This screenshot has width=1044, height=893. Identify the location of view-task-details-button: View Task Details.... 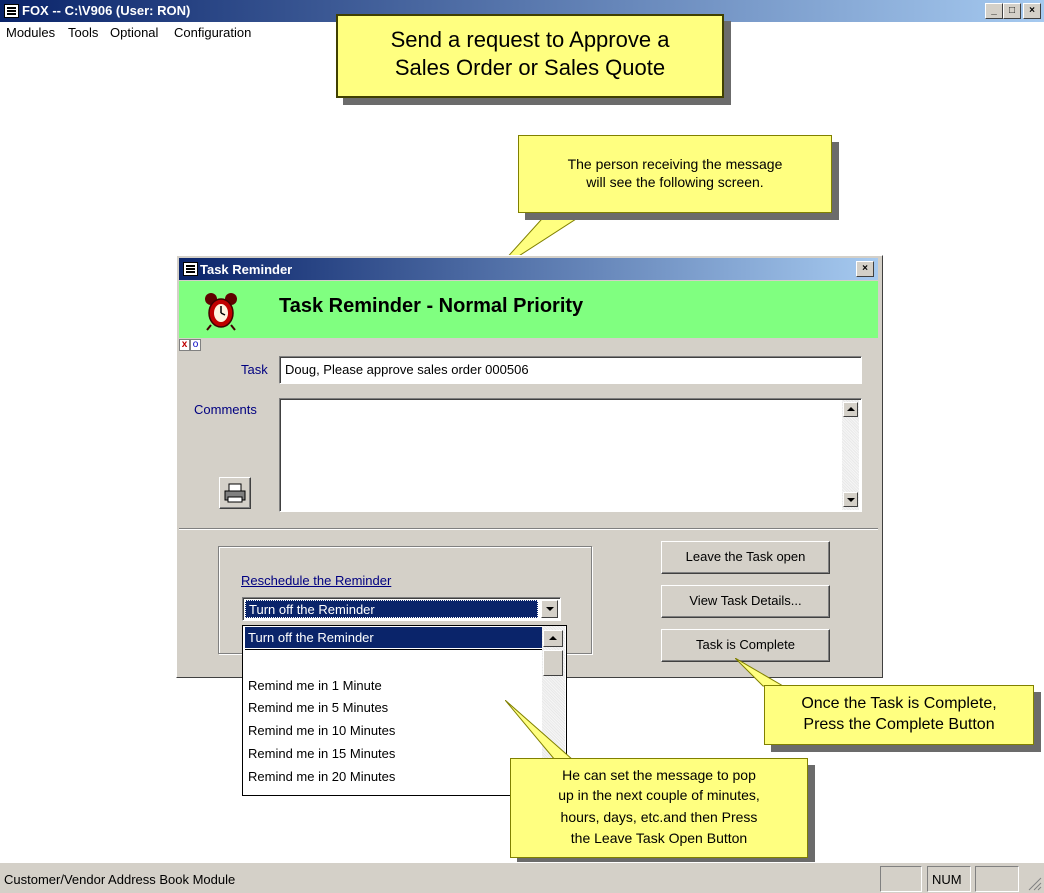
(745, 601).